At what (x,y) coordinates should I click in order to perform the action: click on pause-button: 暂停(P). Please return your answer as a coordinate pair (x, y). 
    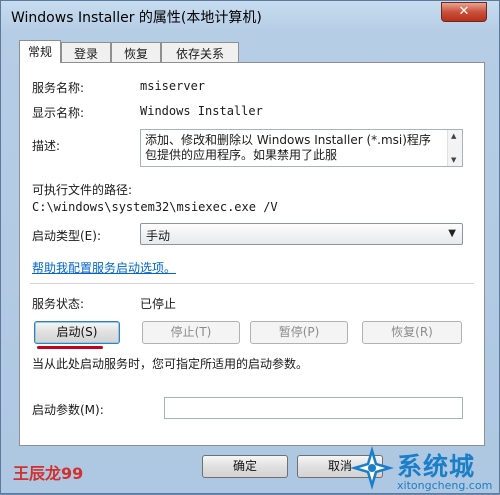
    Looking at the image, I should click on (299, 332).